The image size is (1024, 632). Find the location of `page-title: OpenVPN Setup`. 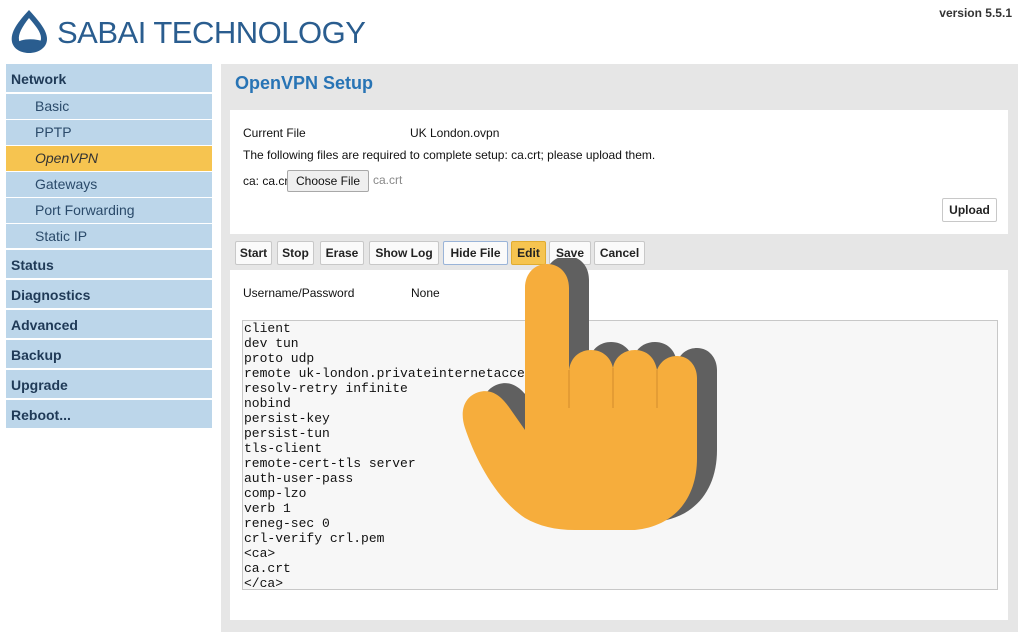

page-title: OpenVPN Setup is located at coordinates (304, 83).